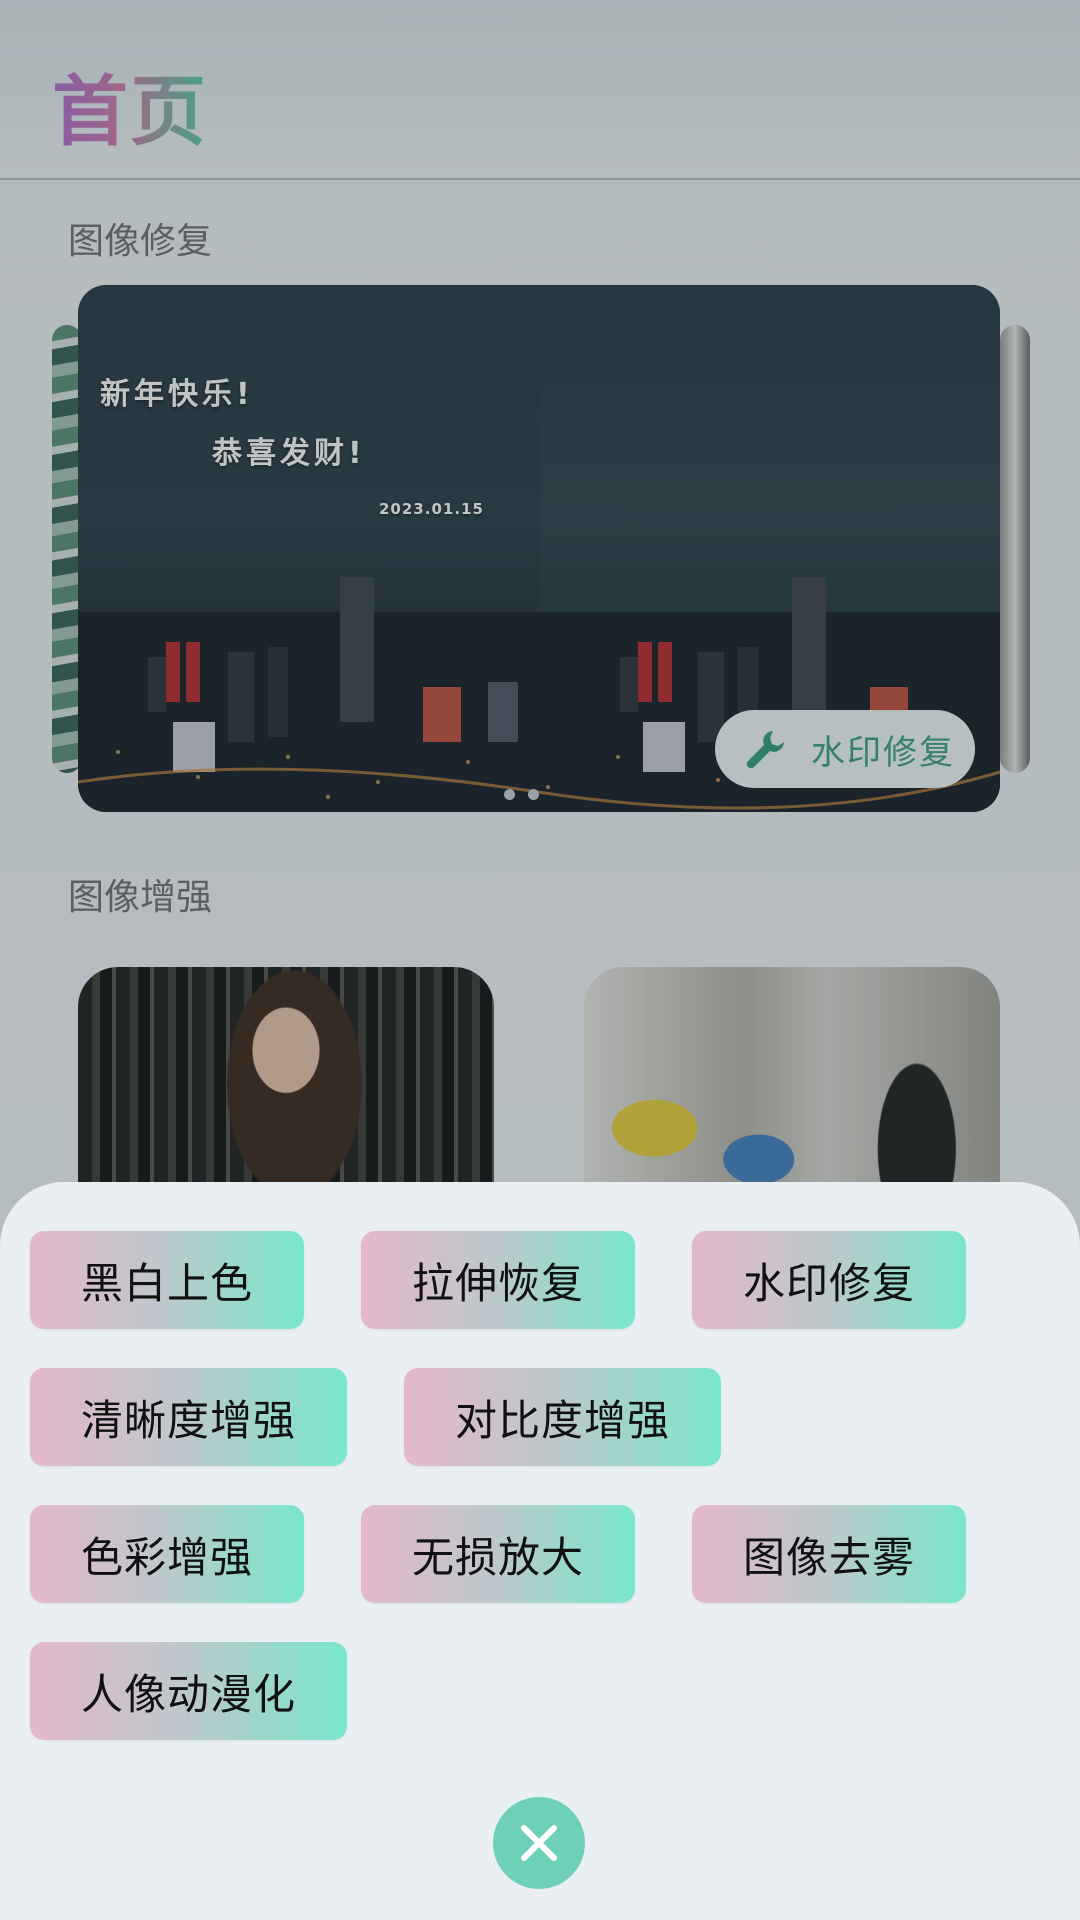  I want to click on tag-stretch-restore: 拉伸恢复, so click(498, 1280).